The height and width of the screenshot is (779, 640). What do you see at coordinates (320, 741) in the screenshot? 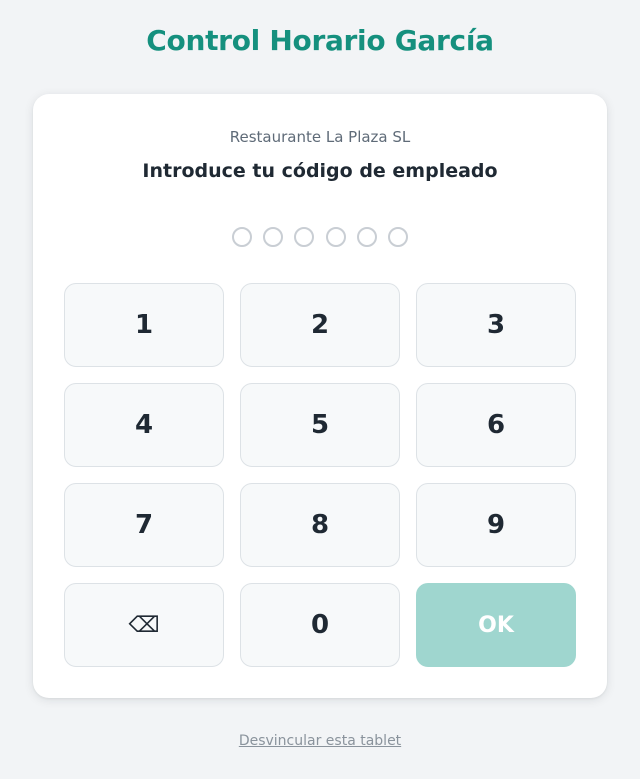
I see `unlink-tablet-link: Desvincular esta tablet` at bounding box center [320, 741].